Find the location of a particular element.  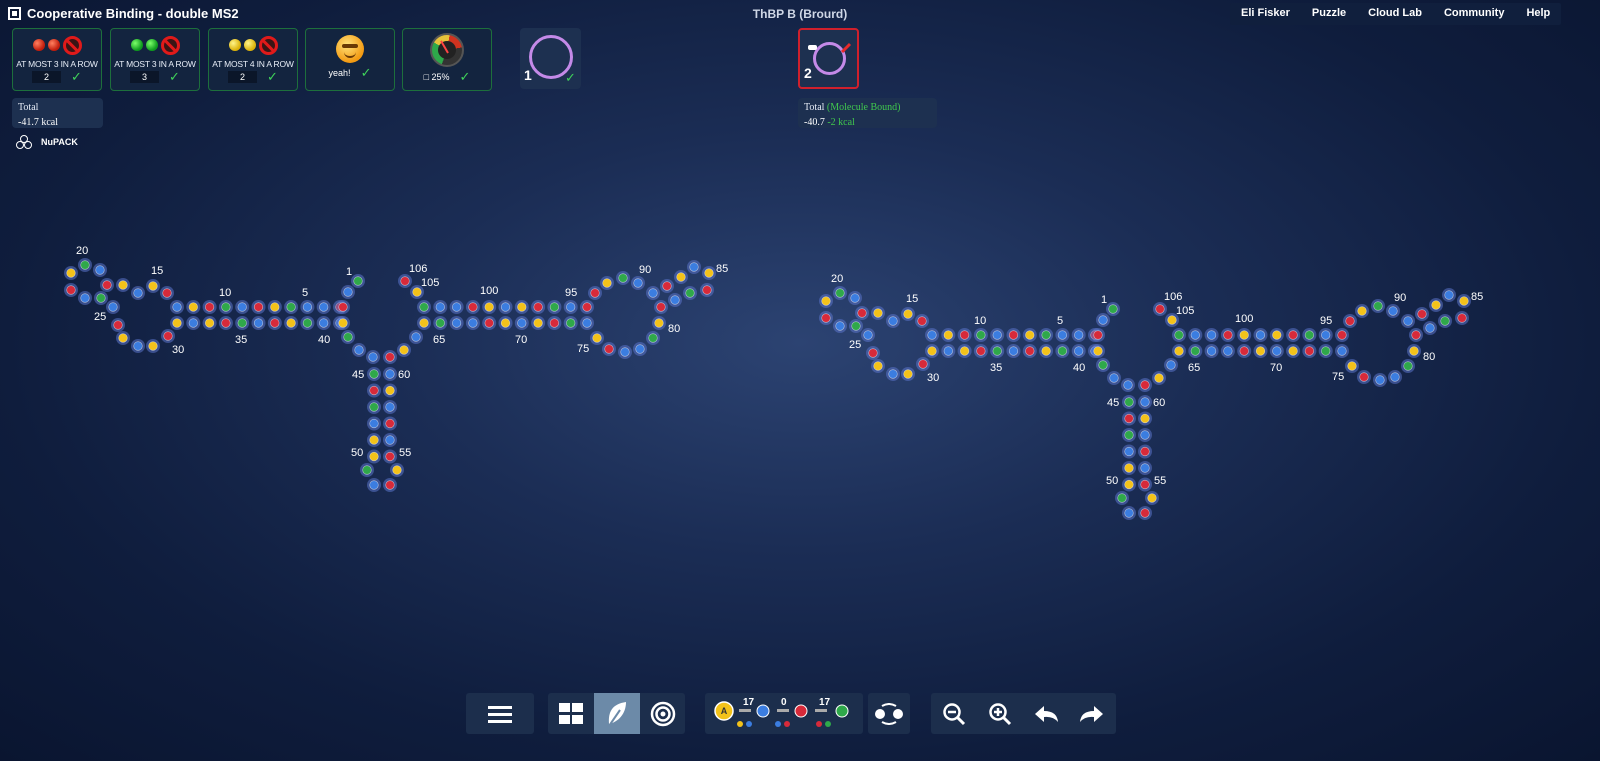

target-mode-button is located at coordinates (662, 713).